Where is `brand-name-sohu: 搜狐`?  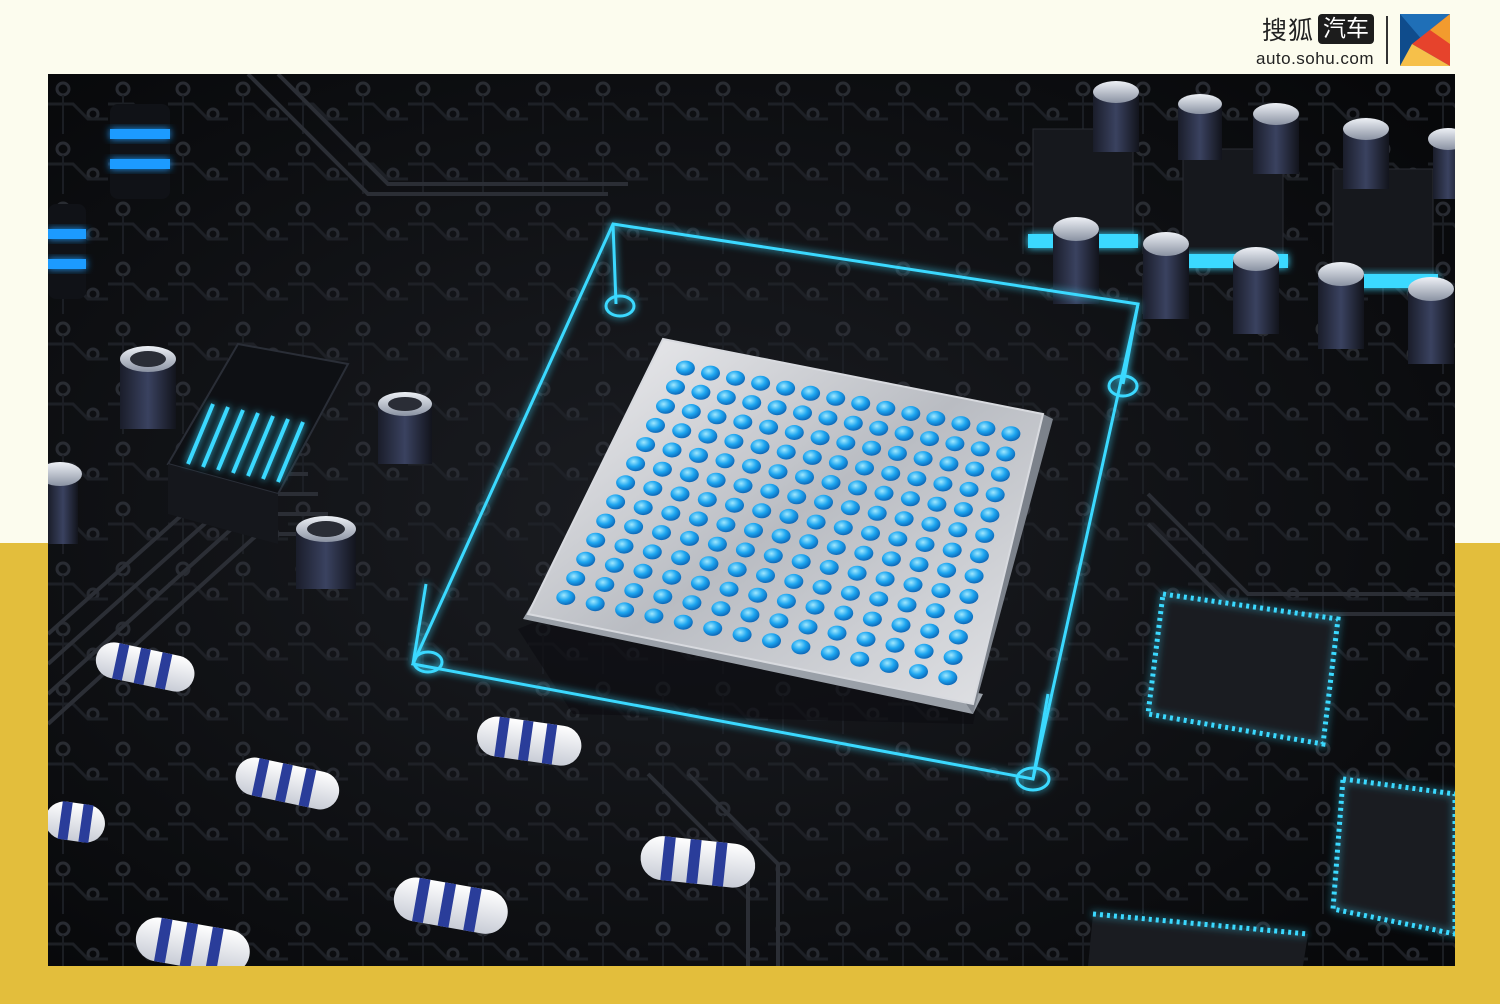 brand-name-sohu: 搜狐 is located at coordinates (1287, 30).